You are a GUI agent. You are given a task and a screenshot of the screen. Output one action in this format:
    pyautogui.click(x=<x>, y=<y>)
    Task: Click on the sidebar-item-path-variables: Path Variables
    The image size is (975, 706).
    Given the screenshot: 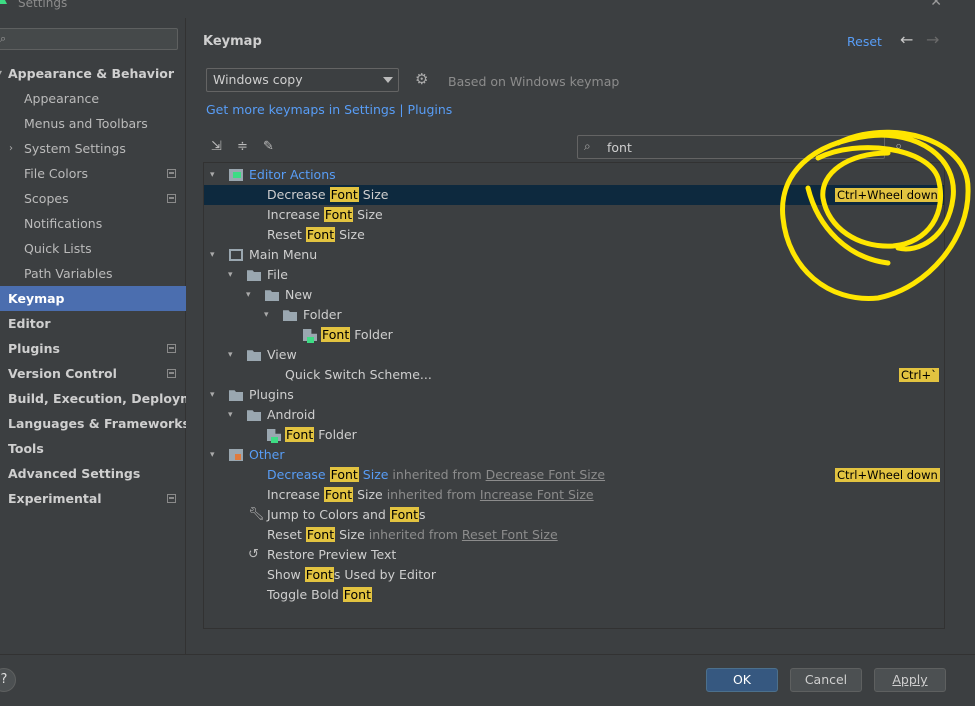 What is the action you would take?
    pyautogui.click(x=93, y=273)
    